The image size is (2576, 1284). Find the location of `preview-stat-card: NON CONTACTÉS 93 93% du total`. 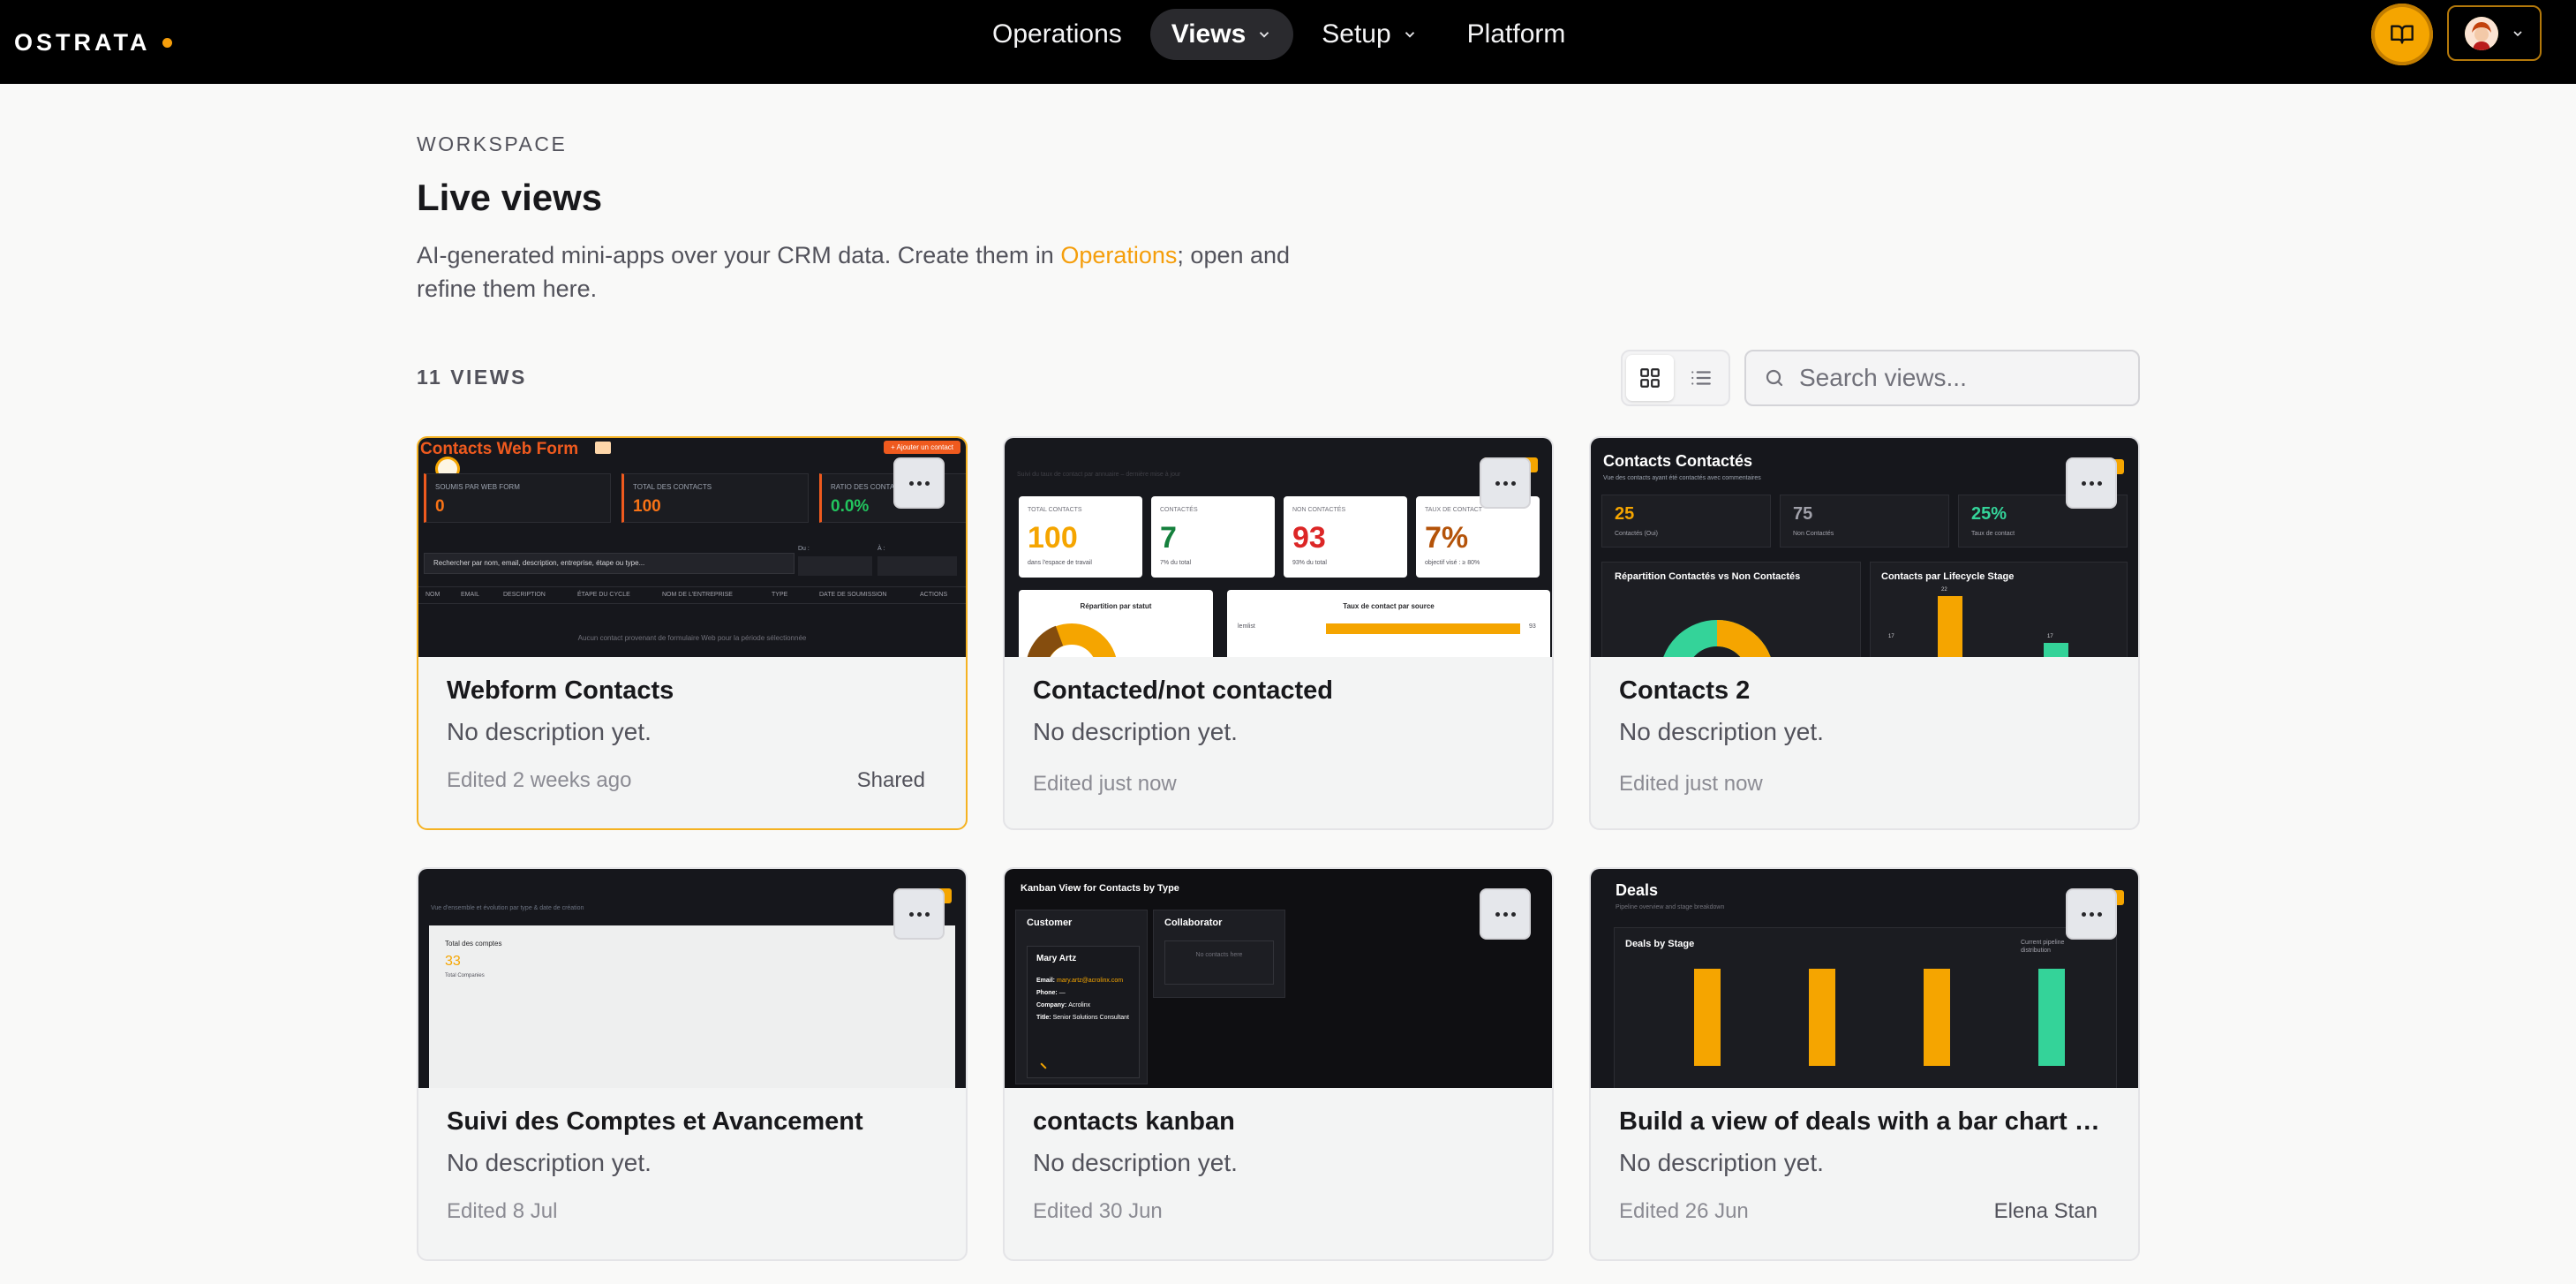

preview-stat-card: NON CONTACTÉS 93 93% du total is located at coordinates (1346, 537).